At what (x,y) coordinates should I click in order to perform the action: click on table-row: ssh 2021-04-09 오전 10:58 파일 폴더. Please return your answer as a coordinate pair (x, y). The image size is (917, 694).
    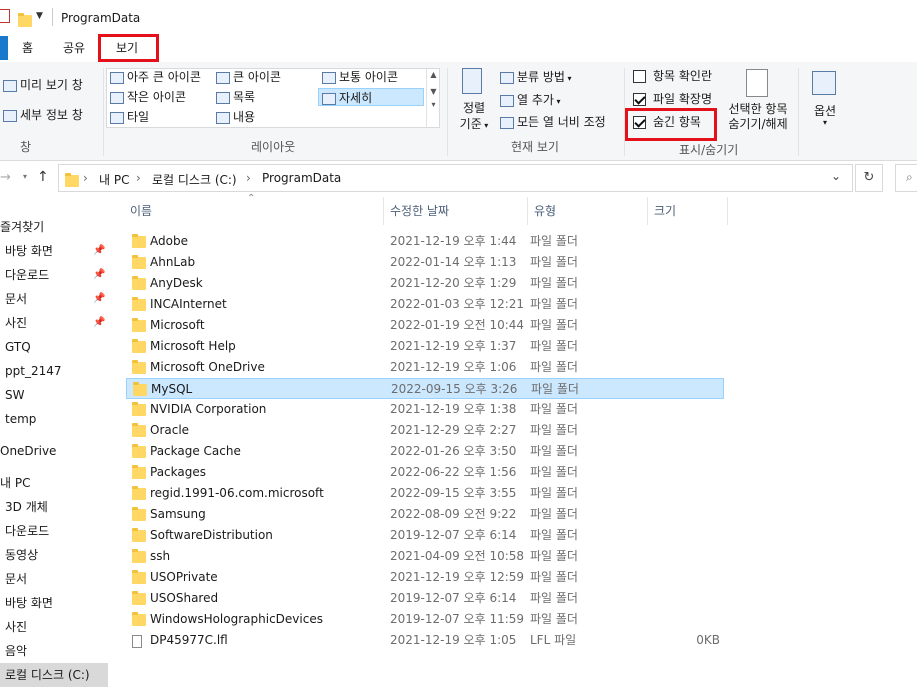
    Looking at the image, I should click on (425, 556).